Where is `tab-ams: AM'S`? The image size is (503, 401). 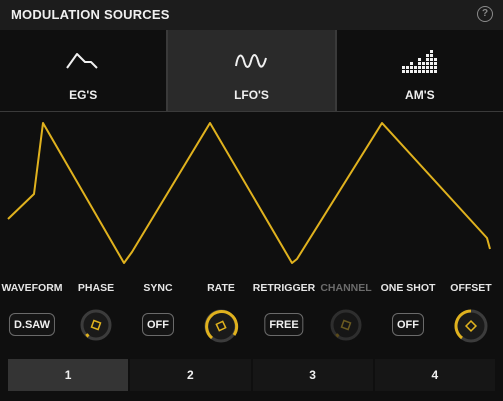 tab-ams: AM'S is located at coordinates (419, 70).